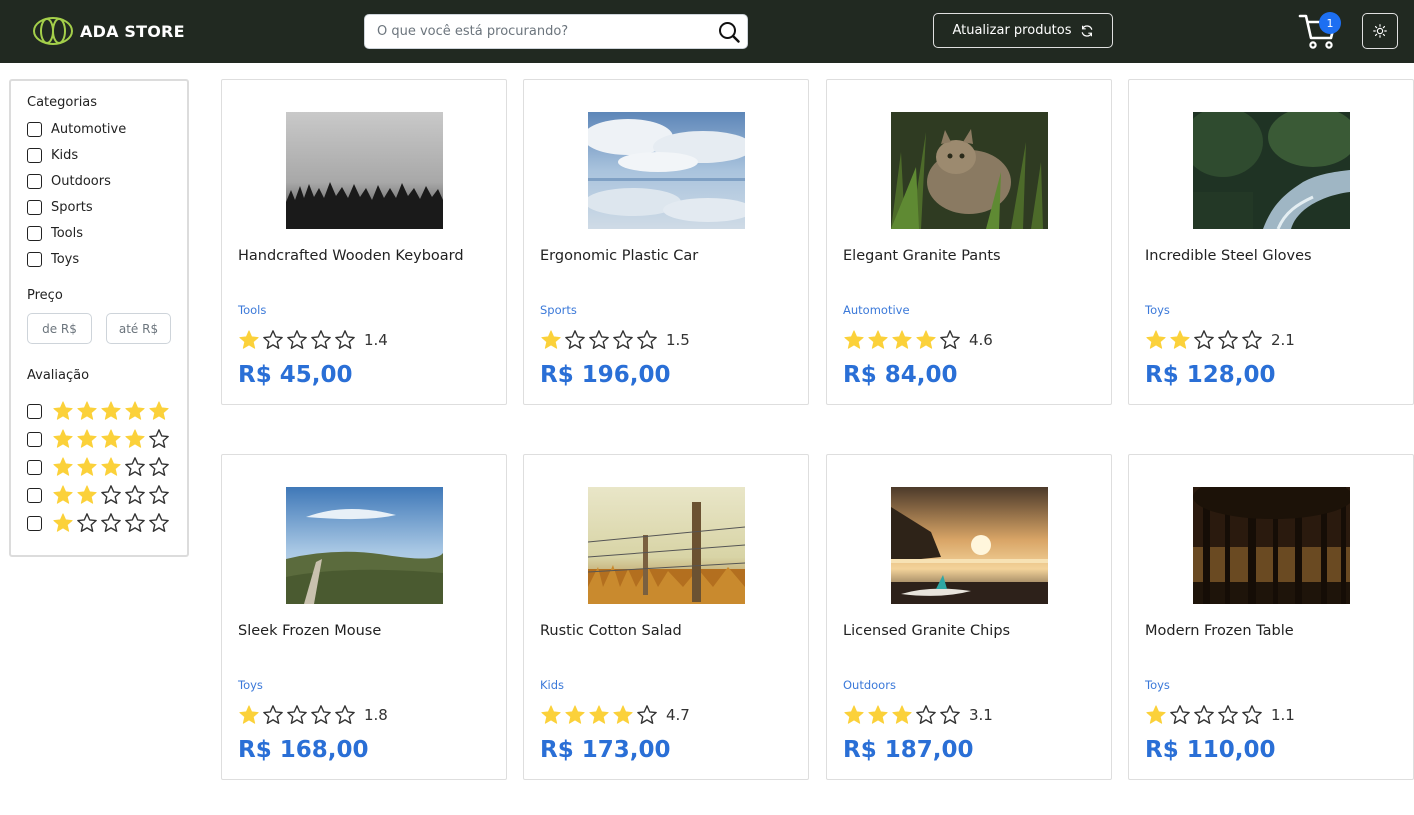 The height and width of the screenshot is (815, 1414). I want to click on product-name: Elegant Granite Pants, so click(922, 256).